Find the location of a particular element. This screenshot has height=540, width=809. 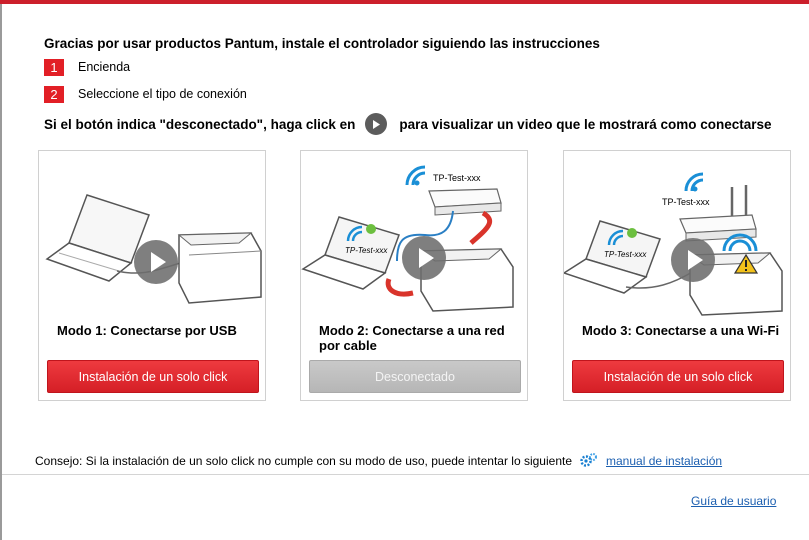

mode-label: Modo 1: Conectarse por USB is located at coordinates (147, 330).